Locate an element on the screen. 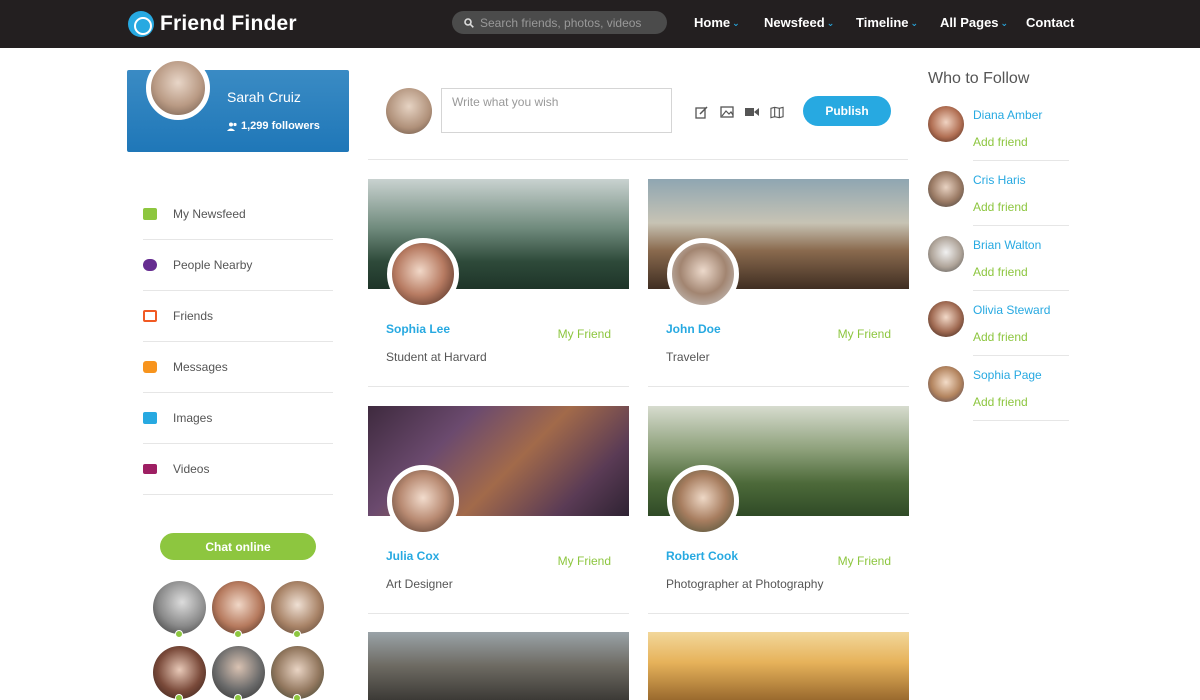  friend-card: John Doe My Friend Traveler is located at coordinates (778, 283).